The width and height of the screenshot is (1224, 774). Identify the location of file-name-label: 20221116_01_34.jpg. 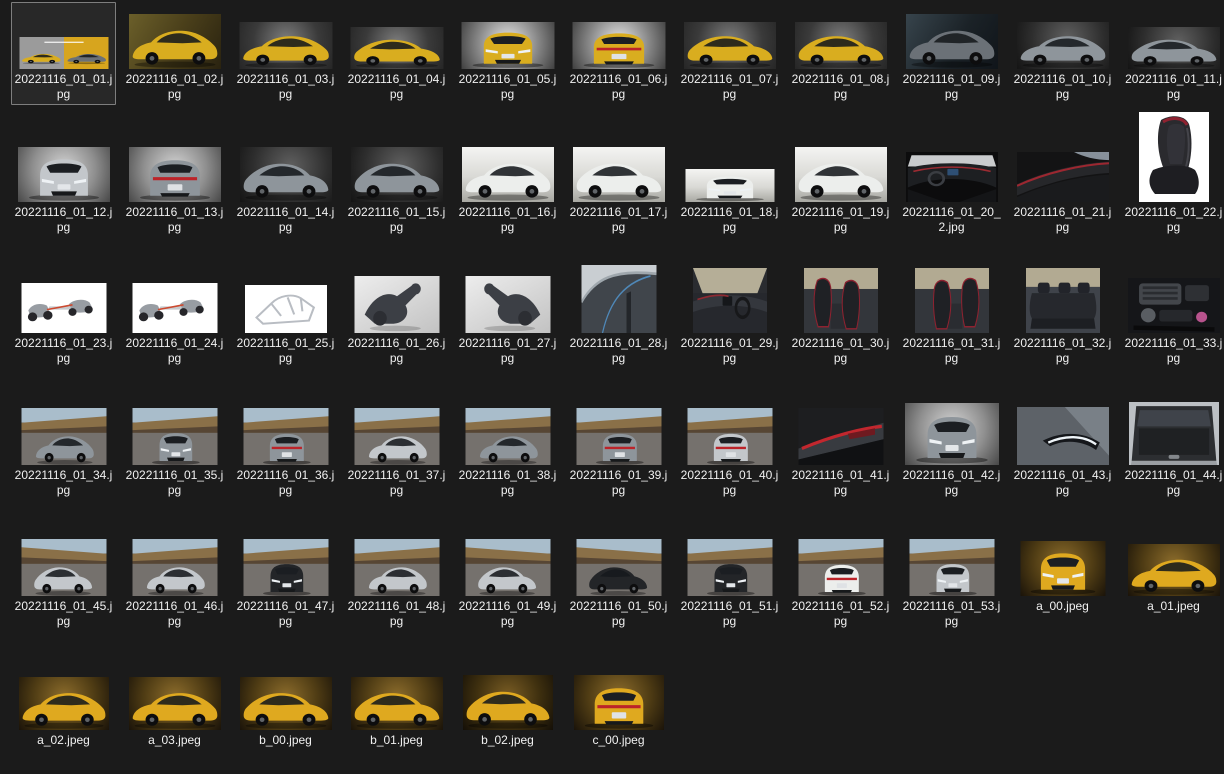
(63, 482).